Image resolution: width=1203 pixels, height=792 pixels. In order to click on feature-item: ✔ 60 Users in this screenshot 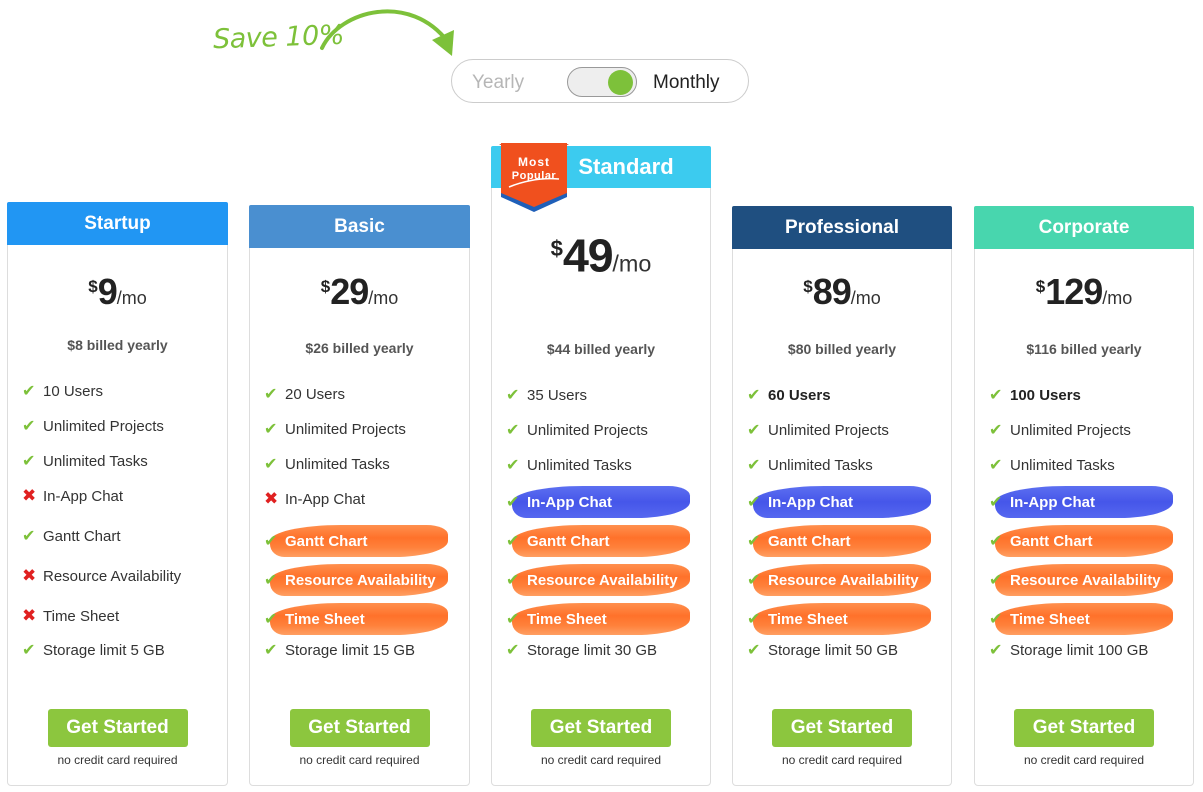, I will do `click(844, 395)`.